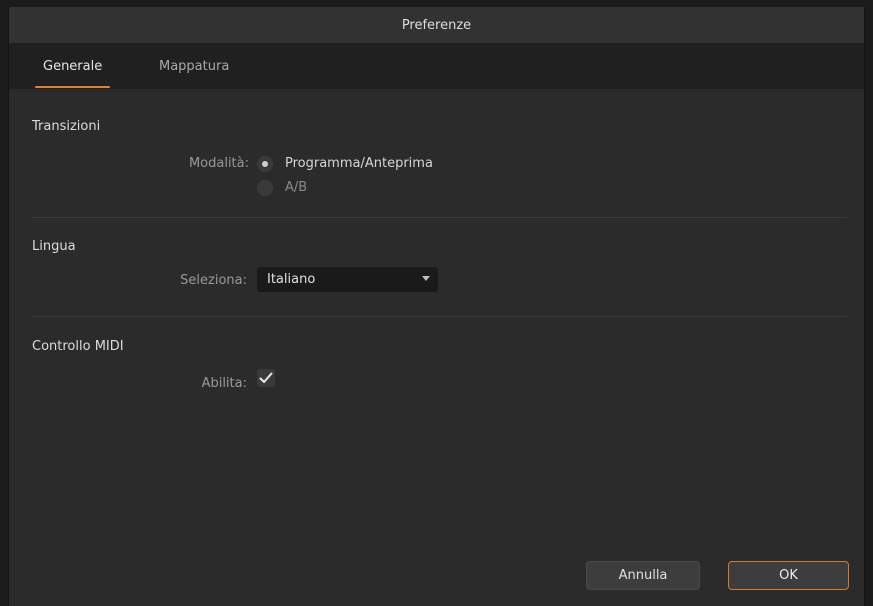 The height and width of the screenshot is (606, 873). I want to click on mode-label: Modalità:, so click(218, 163).